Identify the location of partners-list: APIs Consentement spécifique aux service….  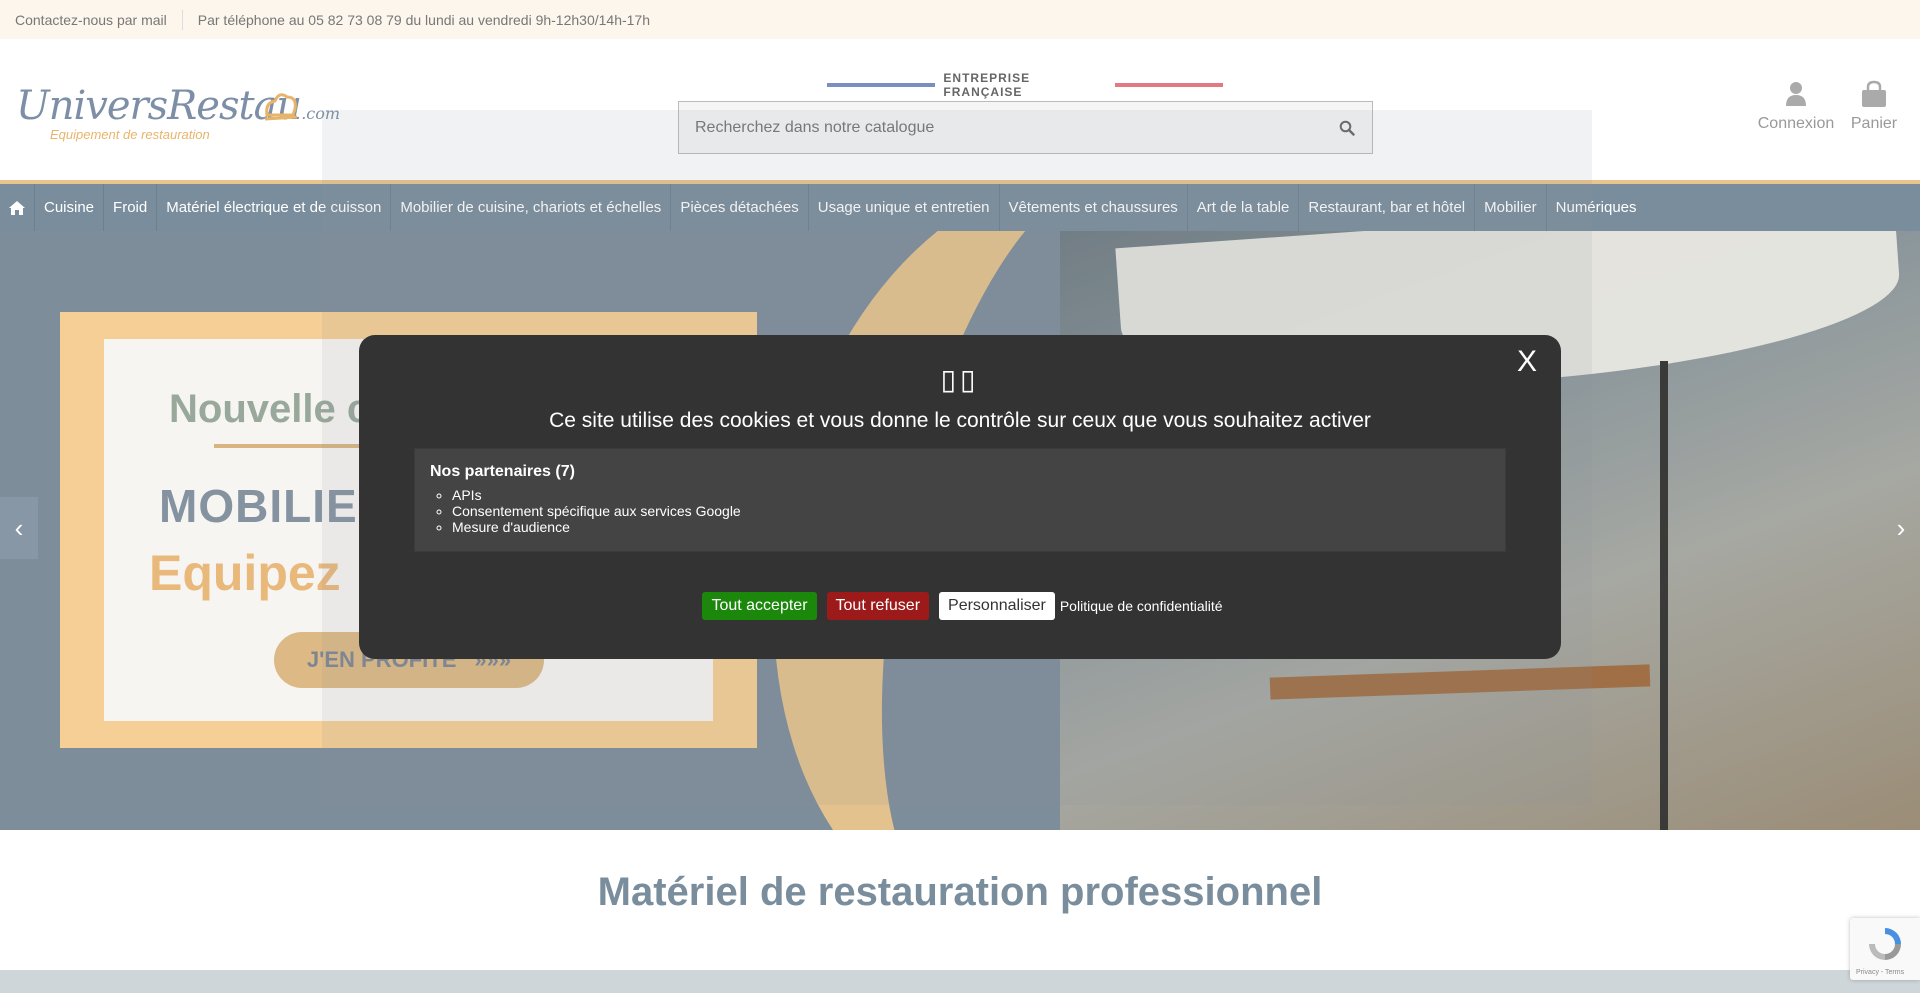
(960, 511).